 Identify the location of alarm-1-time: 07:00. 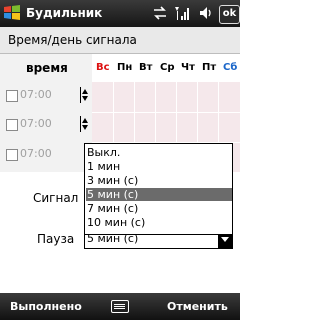
(36, 94).